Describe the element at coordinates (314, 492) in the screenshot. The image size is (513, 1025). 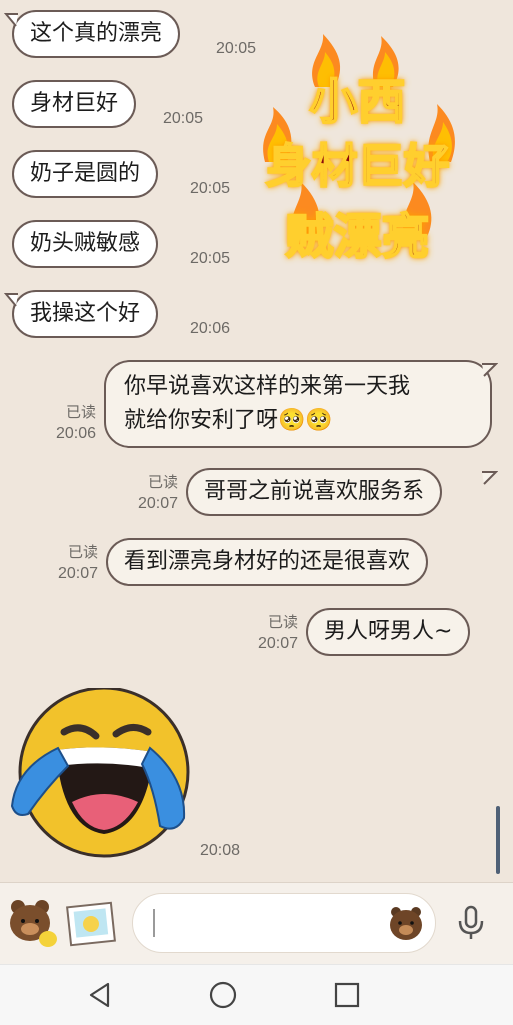
I see `message-bubble: 哥哥之前说喜欢服务系` at that location.